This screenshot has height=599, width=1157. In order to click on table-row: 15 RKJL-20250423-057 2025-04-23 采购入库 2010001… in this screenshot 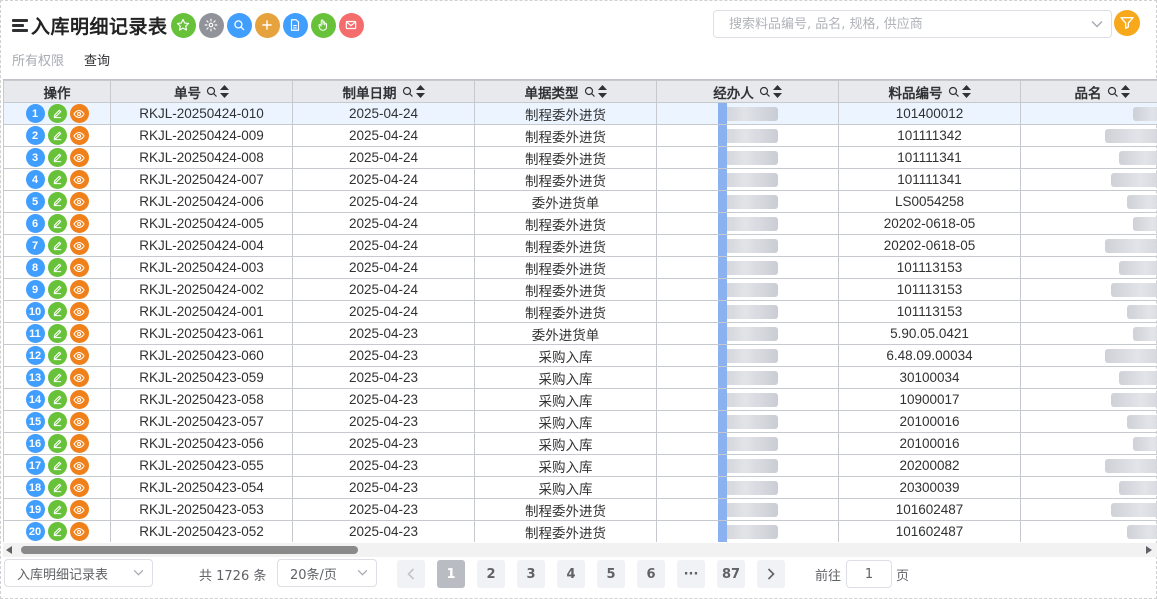, I will do `click(580, 421)`.